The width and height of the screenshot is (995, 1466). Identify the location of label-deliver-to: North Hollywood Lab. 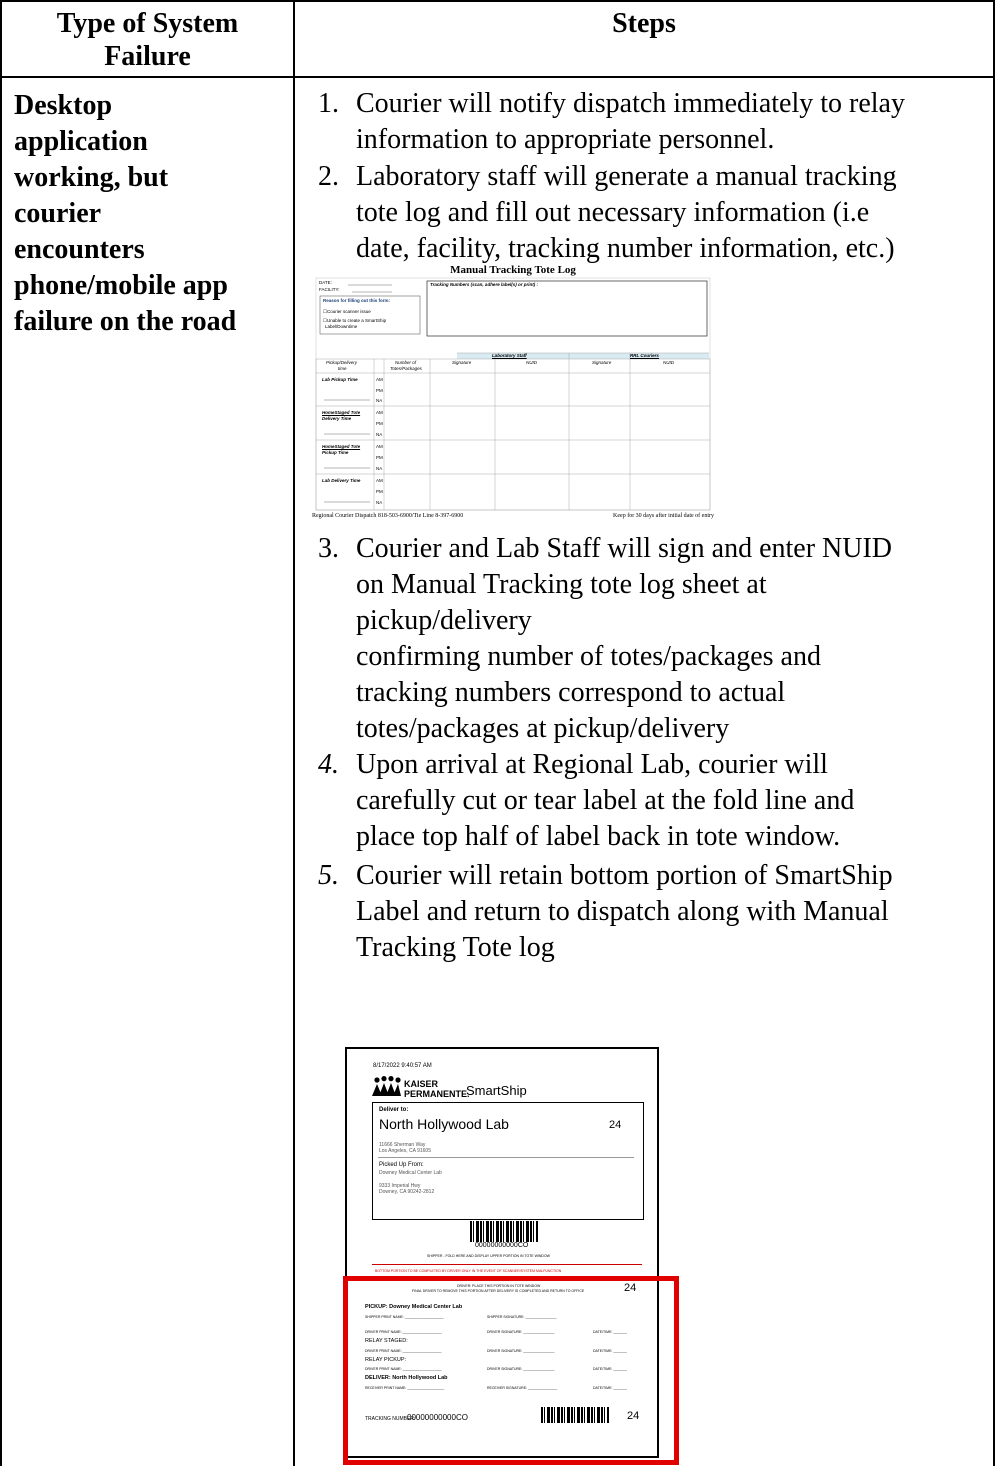
(444, 1124).